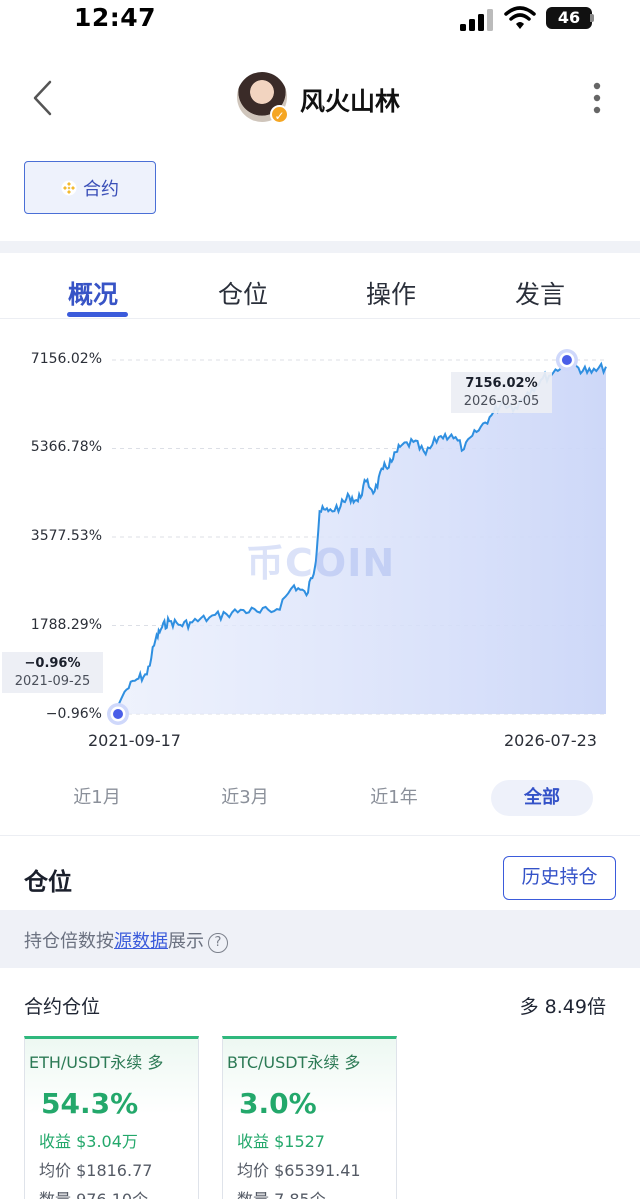 Image resolution: width=640 pixels, height=1199 pixels. Describe the element at coordinates (93, 293) in the screenshot. I see `tab-overview: 概况` at that location.